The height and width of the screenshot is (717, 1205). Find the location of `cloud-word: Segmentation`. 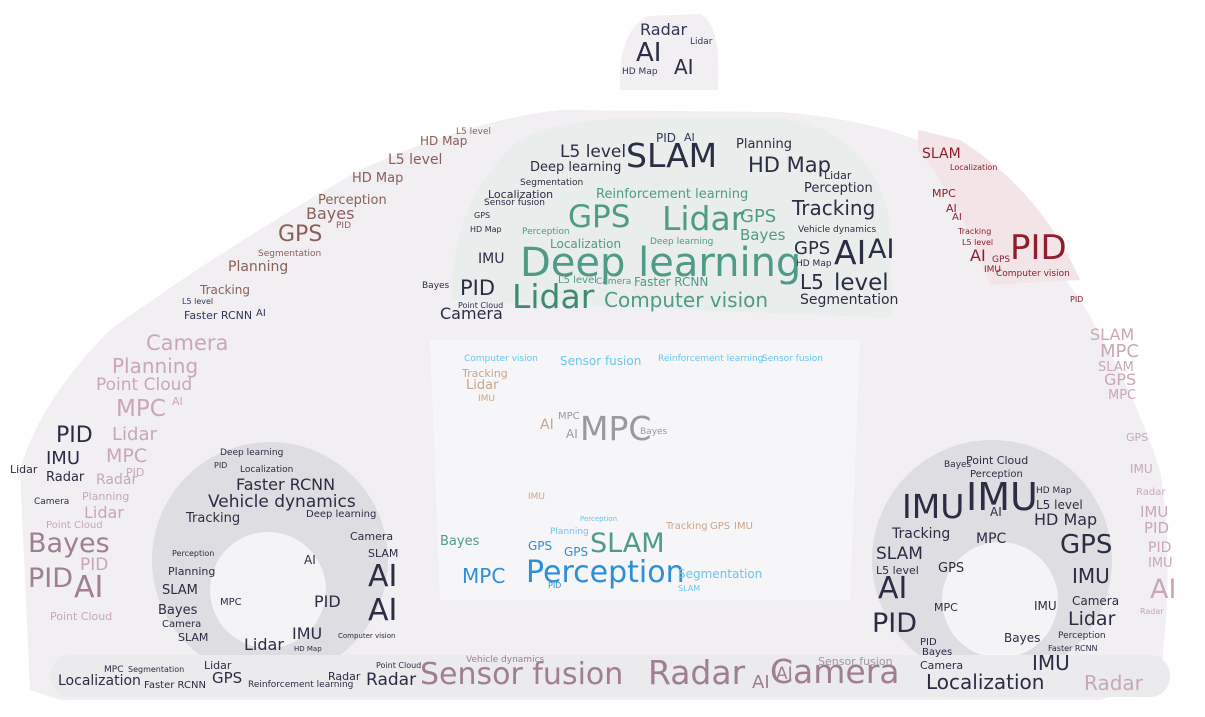

cloud-word: Segmentation is located at coordinates (849, 300).